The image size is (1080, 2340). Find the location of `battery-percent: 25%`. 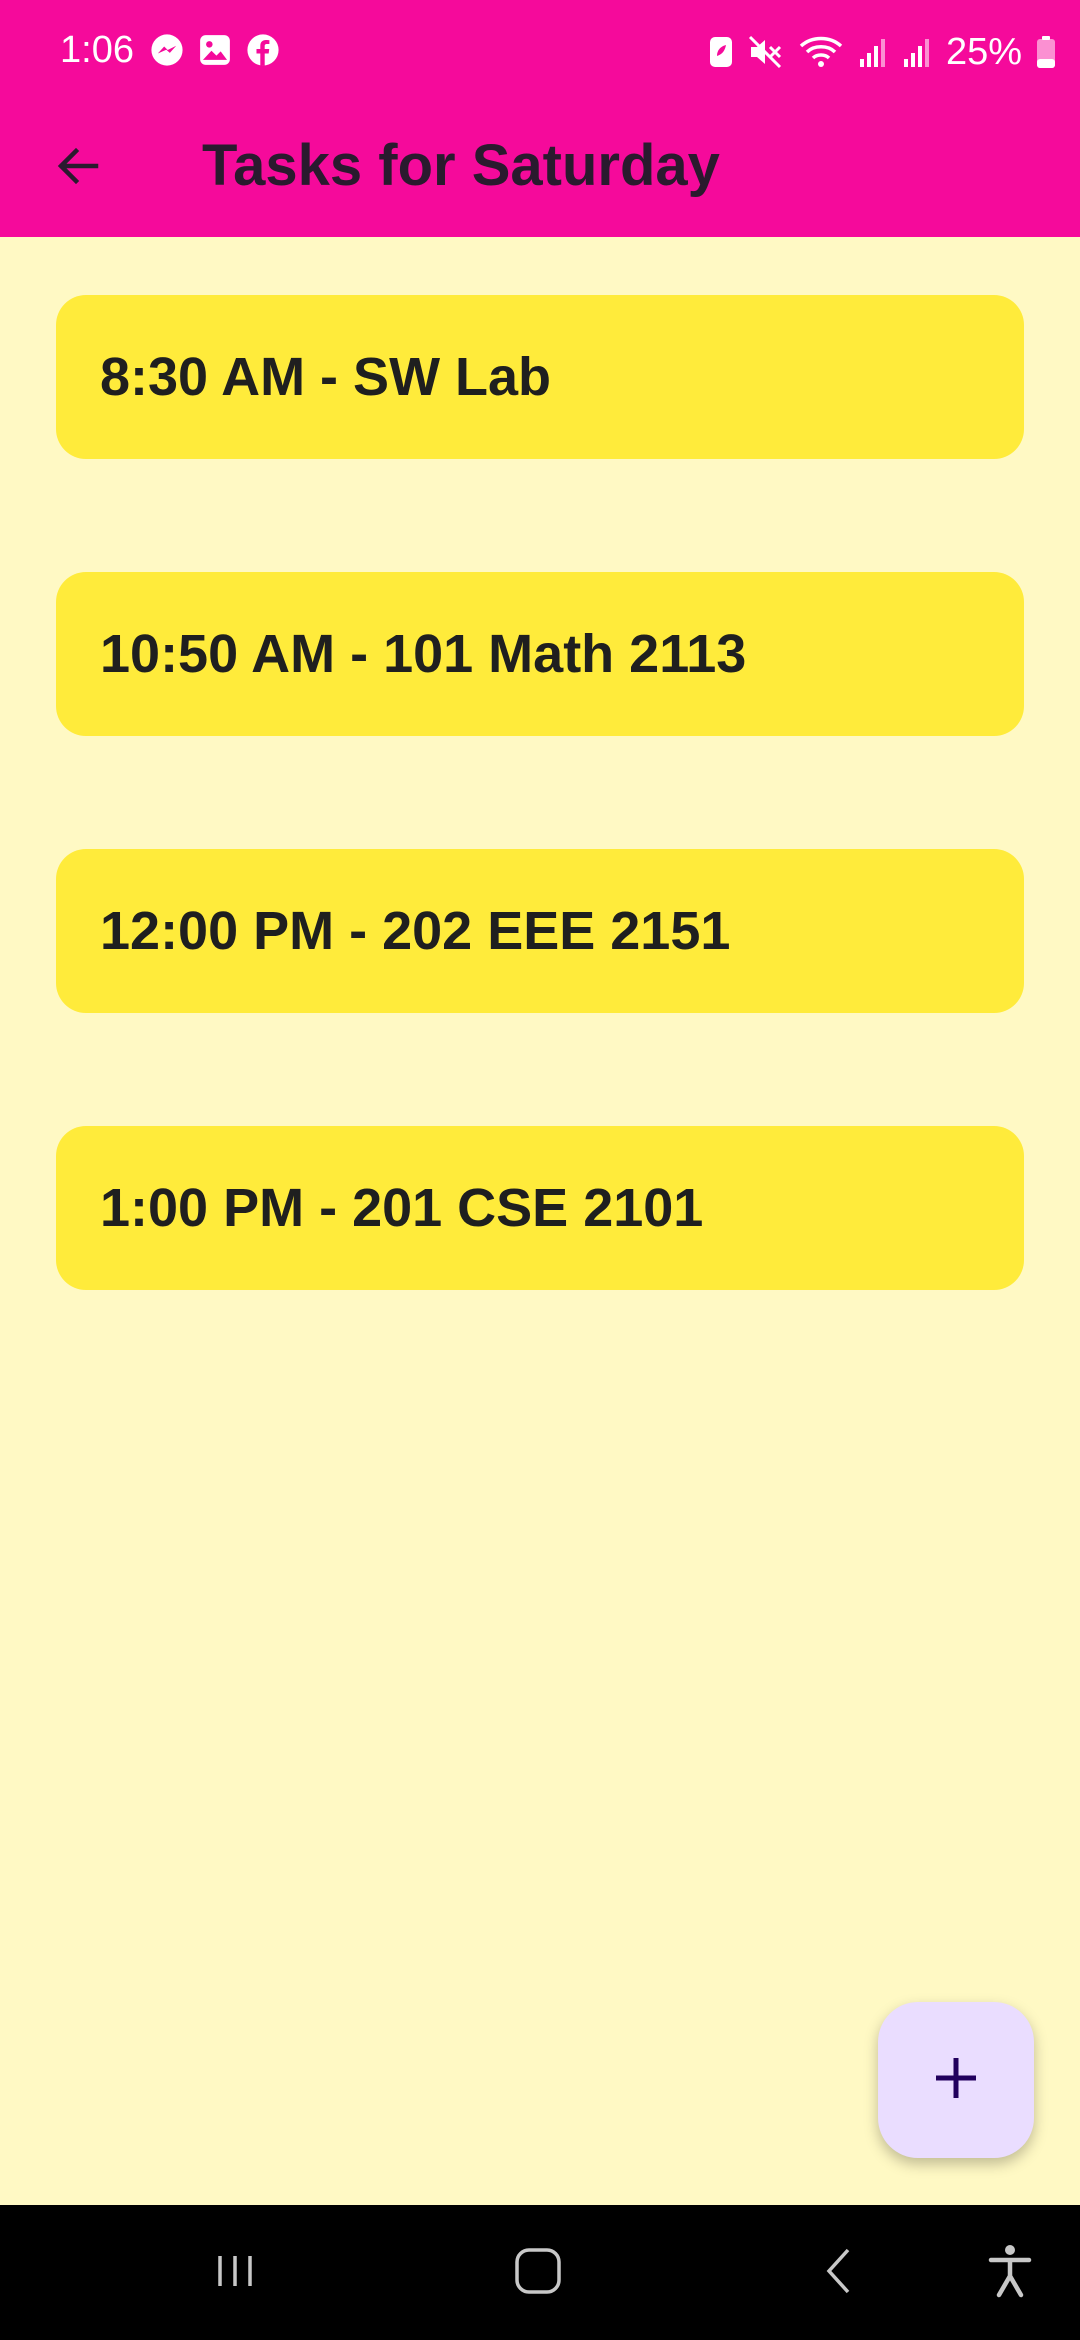

battery-percent: 25% is located at coordinates (983, 52).